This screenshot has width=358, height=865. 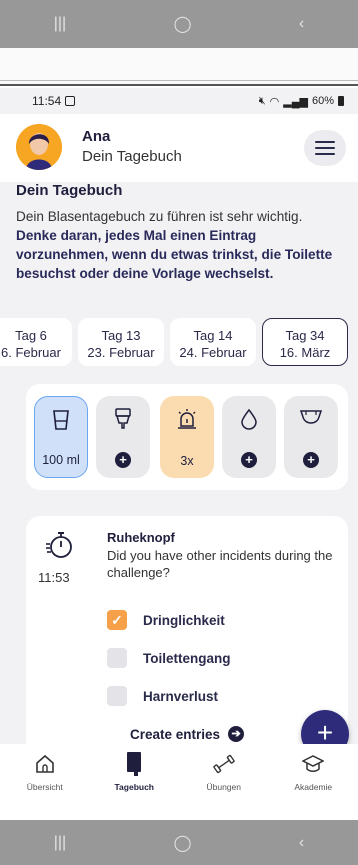 I want to click on day-chip: Tag 6 6. Februar, so click(x=36, y=342).